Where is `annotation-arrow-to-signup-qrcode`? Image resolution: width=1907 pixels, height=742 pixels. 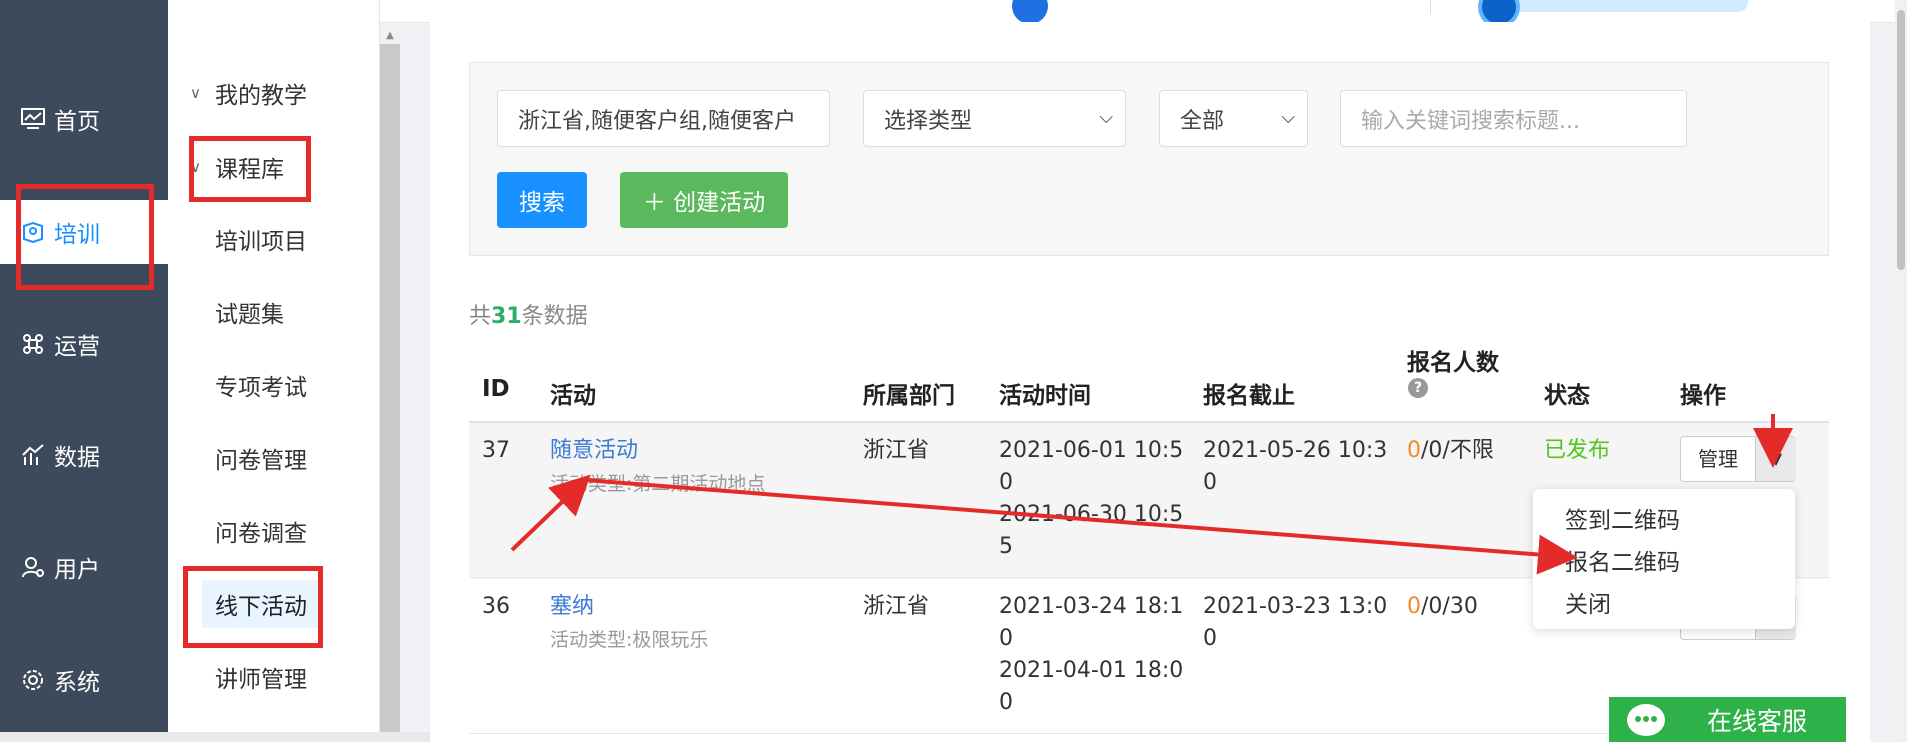 annotation-arrow-to-signup-qrcode is located at coordinates (1081, 526).